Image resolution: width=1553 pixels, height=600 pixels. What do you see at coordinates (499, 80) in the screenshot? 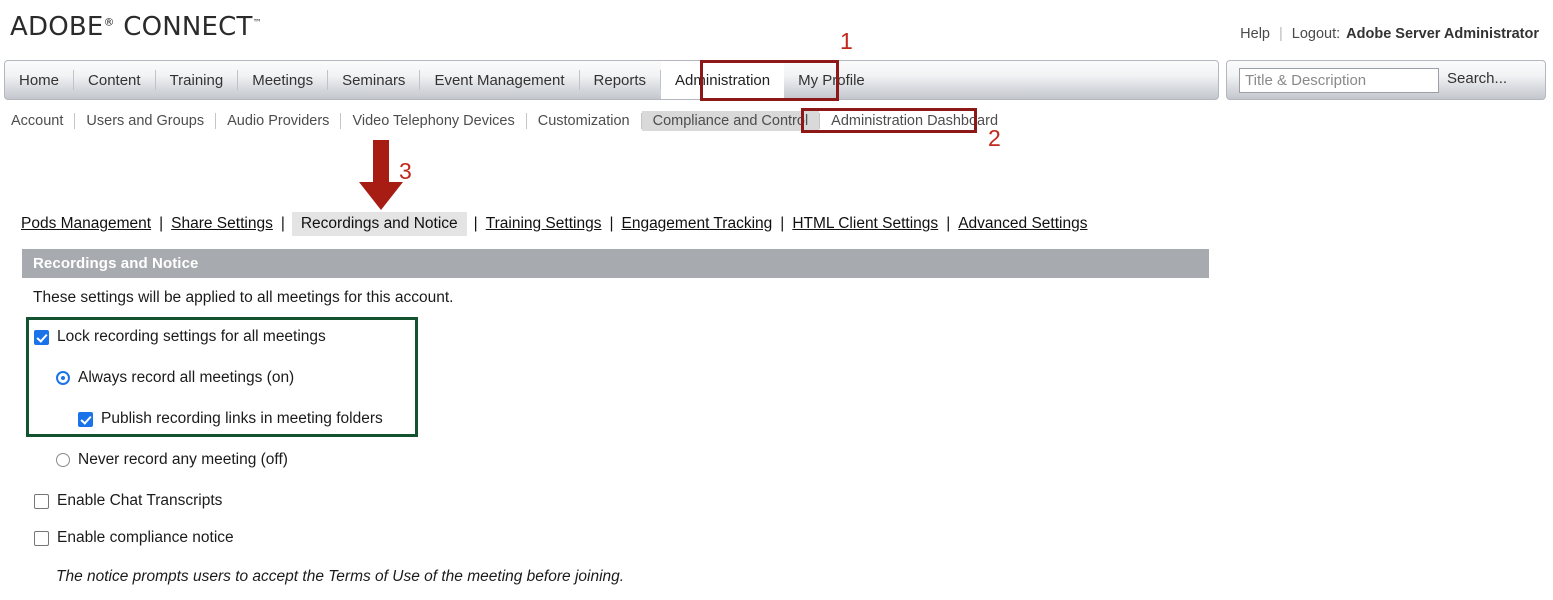
I see `nav-item-event-management: Event Management` at bounding box center [499, 80].